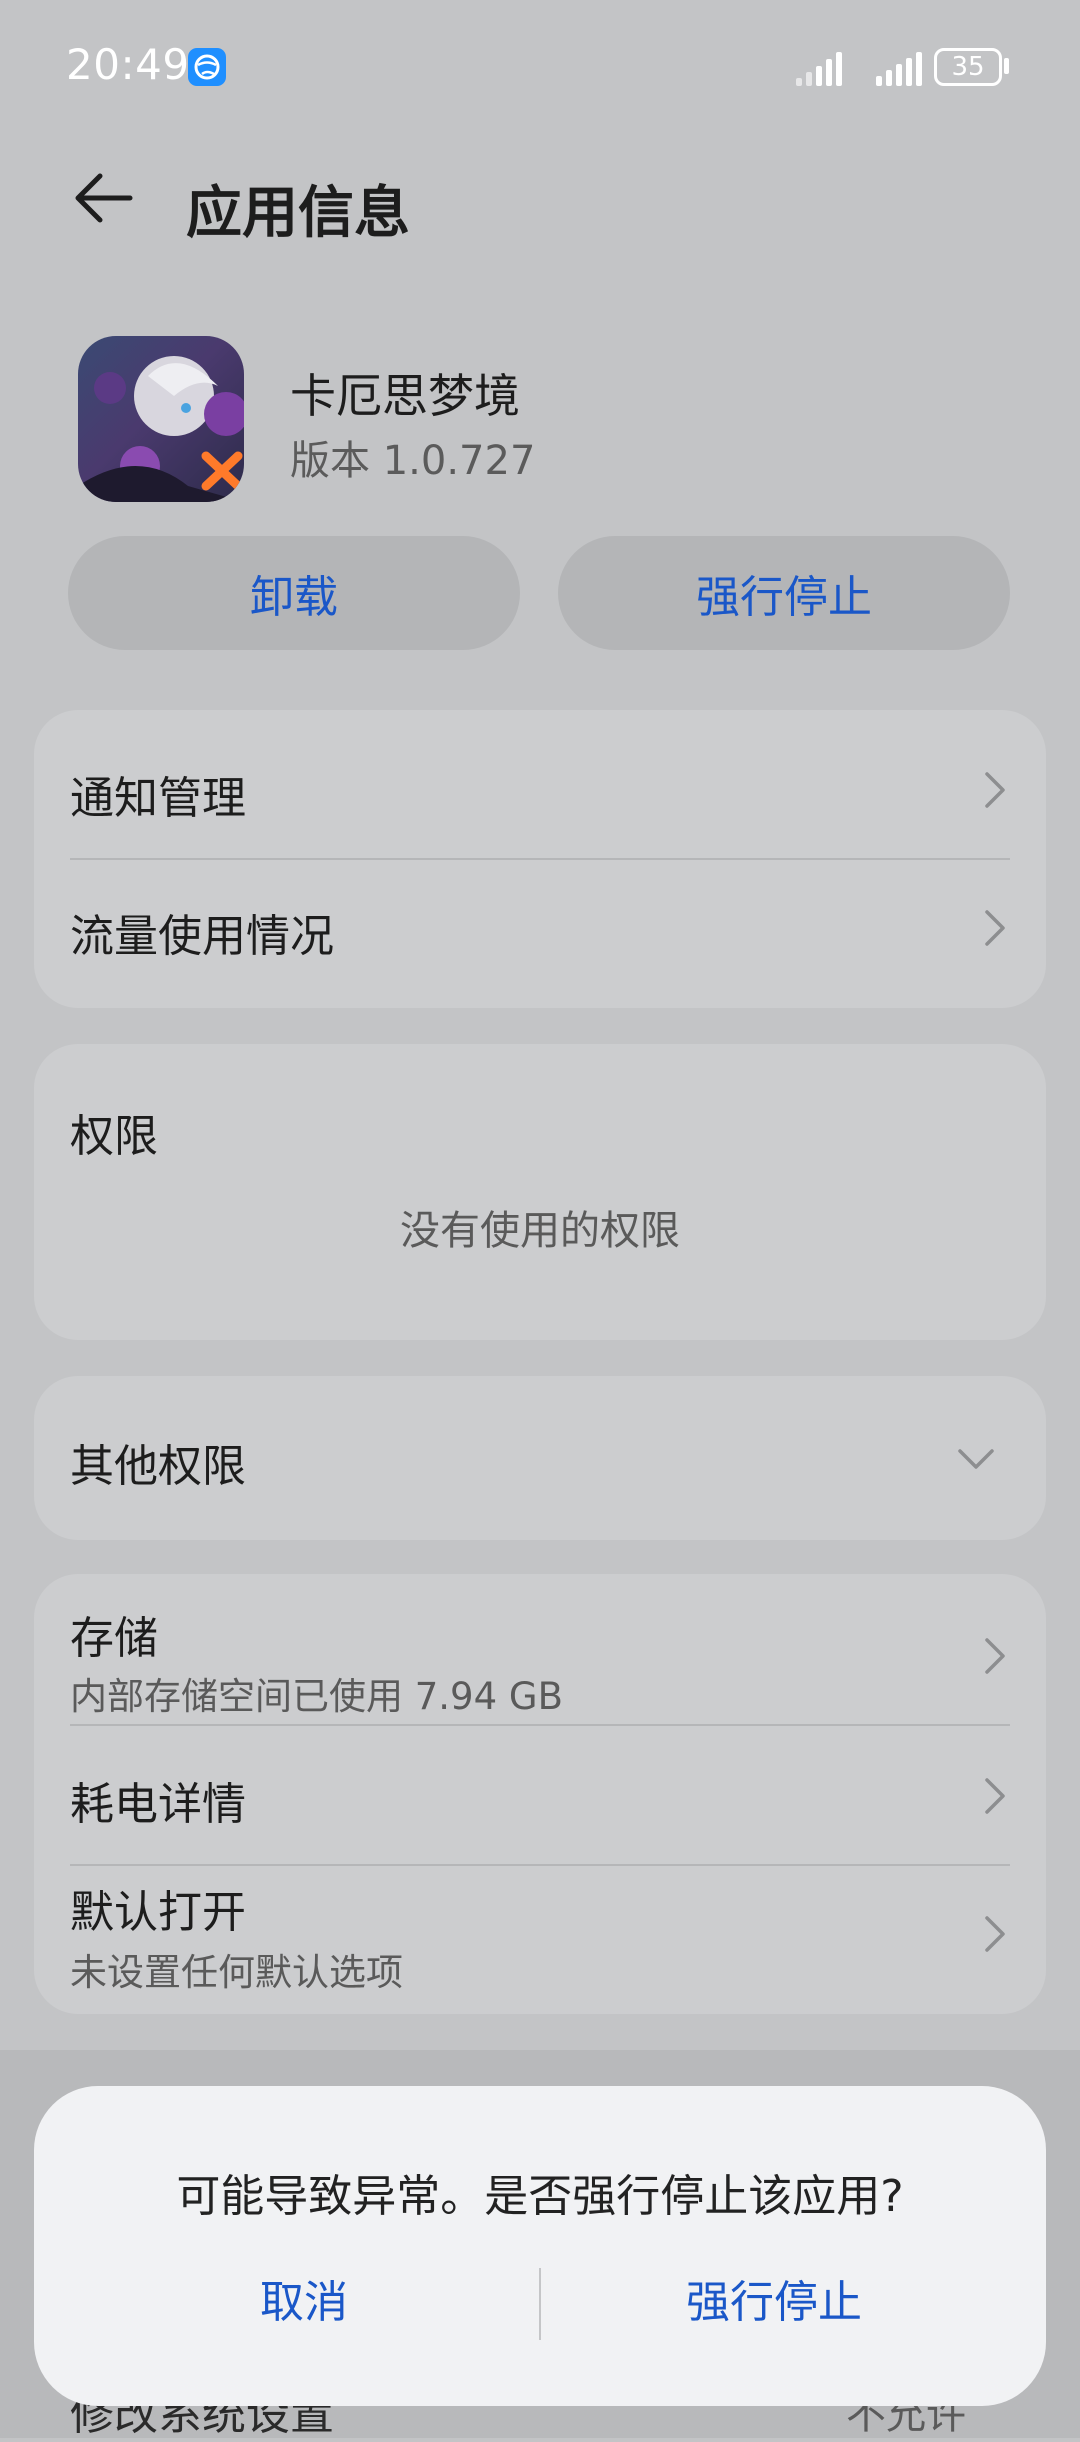 The width and height of the screenshot is (1080, 2442). I want to click on battery-usage-item: 耗电详情, so click(158, 1800).